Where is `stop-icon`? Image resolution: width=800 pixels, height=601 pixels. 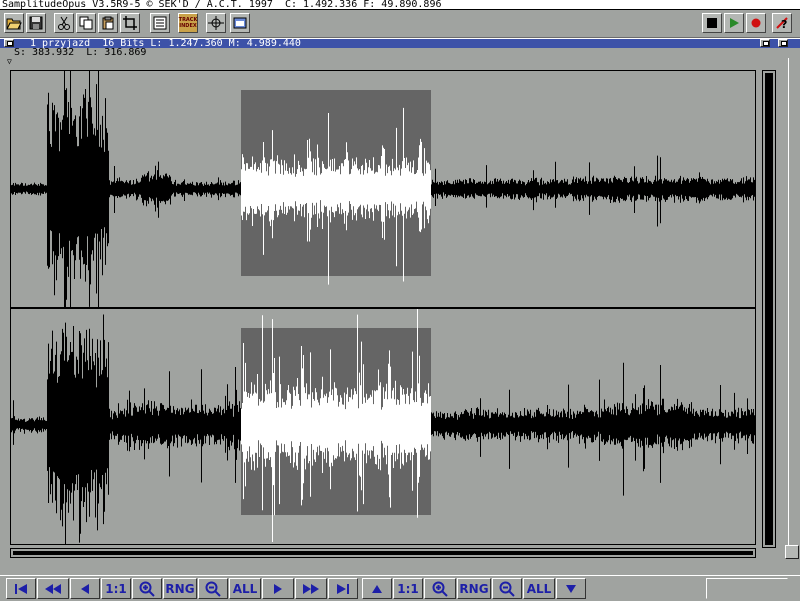 stop-icon is located at coordinates (712, 23).